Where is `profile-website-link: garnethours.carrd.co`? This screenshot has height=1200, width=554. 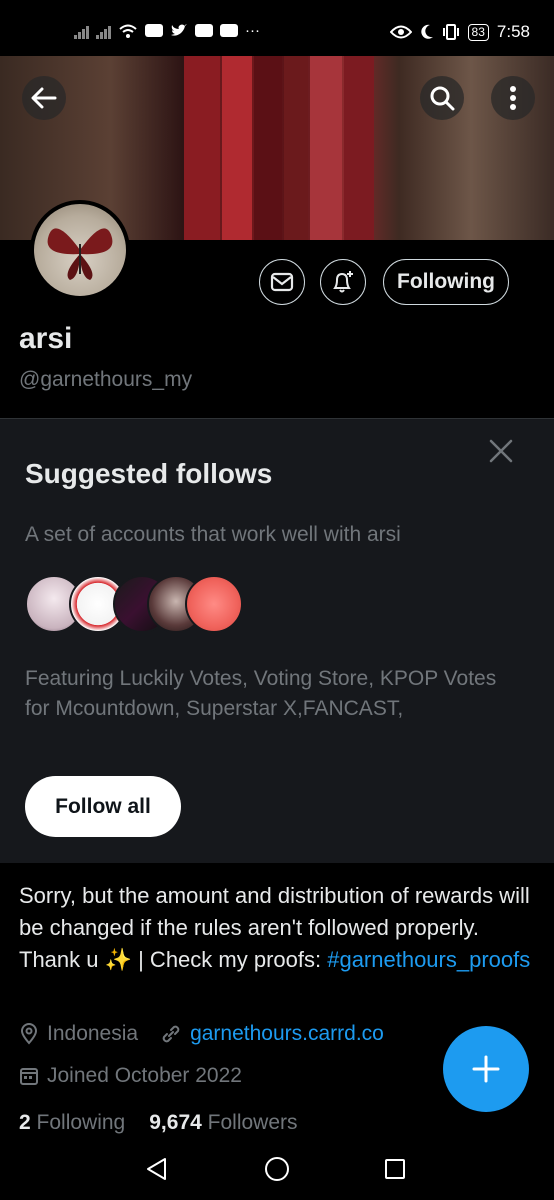
profile-website-link: garnethours.carrd.co is located at coordinates (287, 1034).